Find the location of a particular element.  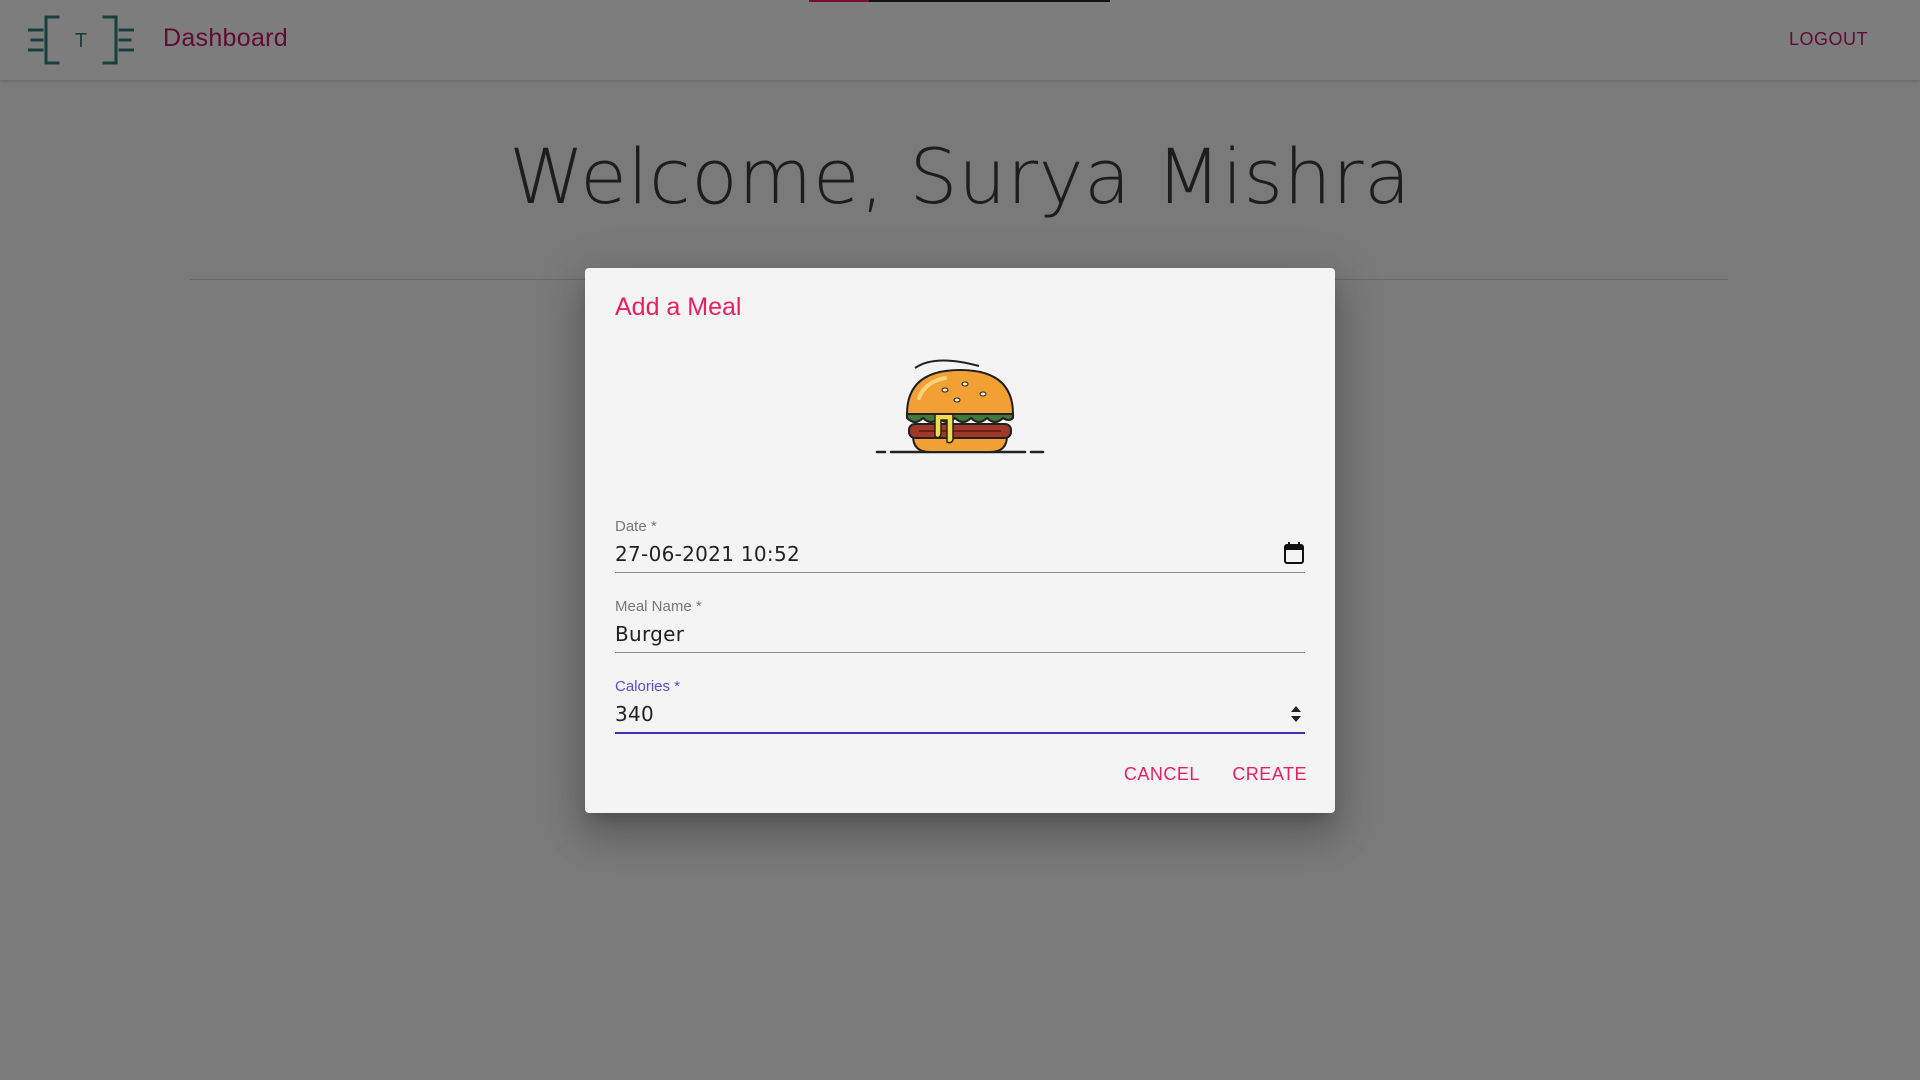

dialog-actions: CANCEL CREATE is located at coordinates (1209, 774).